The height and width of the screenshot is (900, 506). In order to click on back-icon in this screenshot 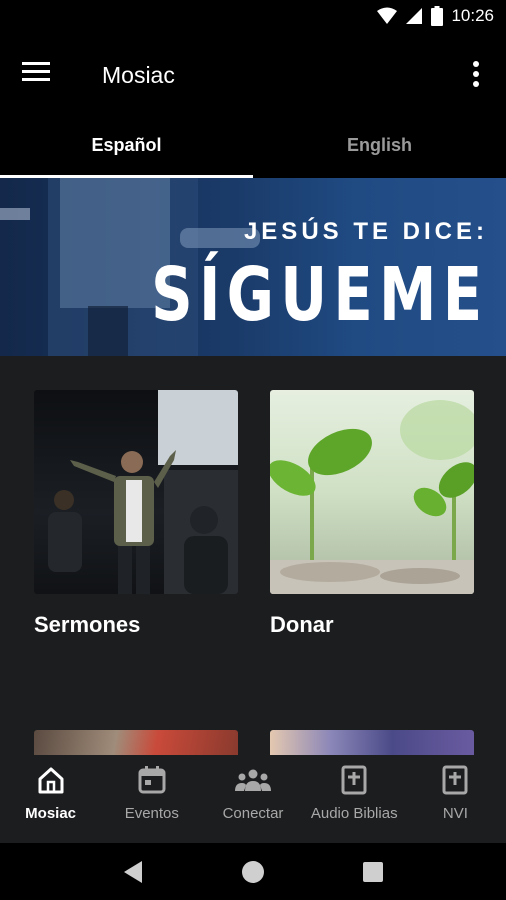, I will do `click(133, 872)`.